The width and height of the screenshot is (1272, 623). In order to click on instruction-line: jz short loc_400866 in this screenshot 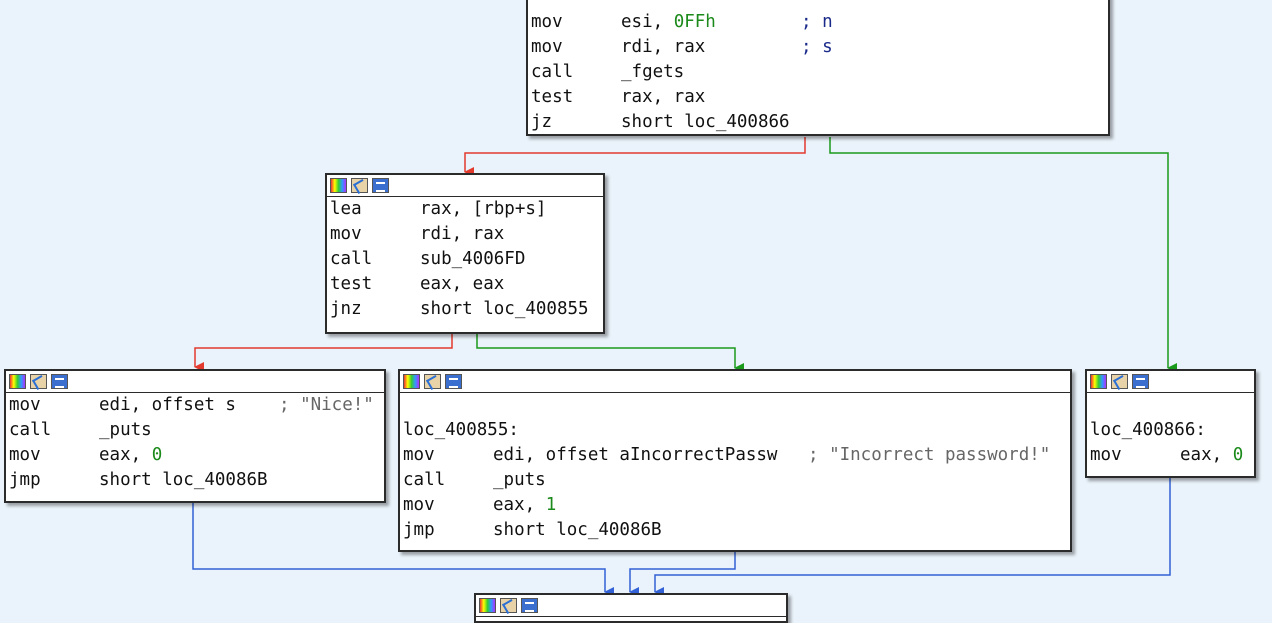, I will do `click(818, 122)`.